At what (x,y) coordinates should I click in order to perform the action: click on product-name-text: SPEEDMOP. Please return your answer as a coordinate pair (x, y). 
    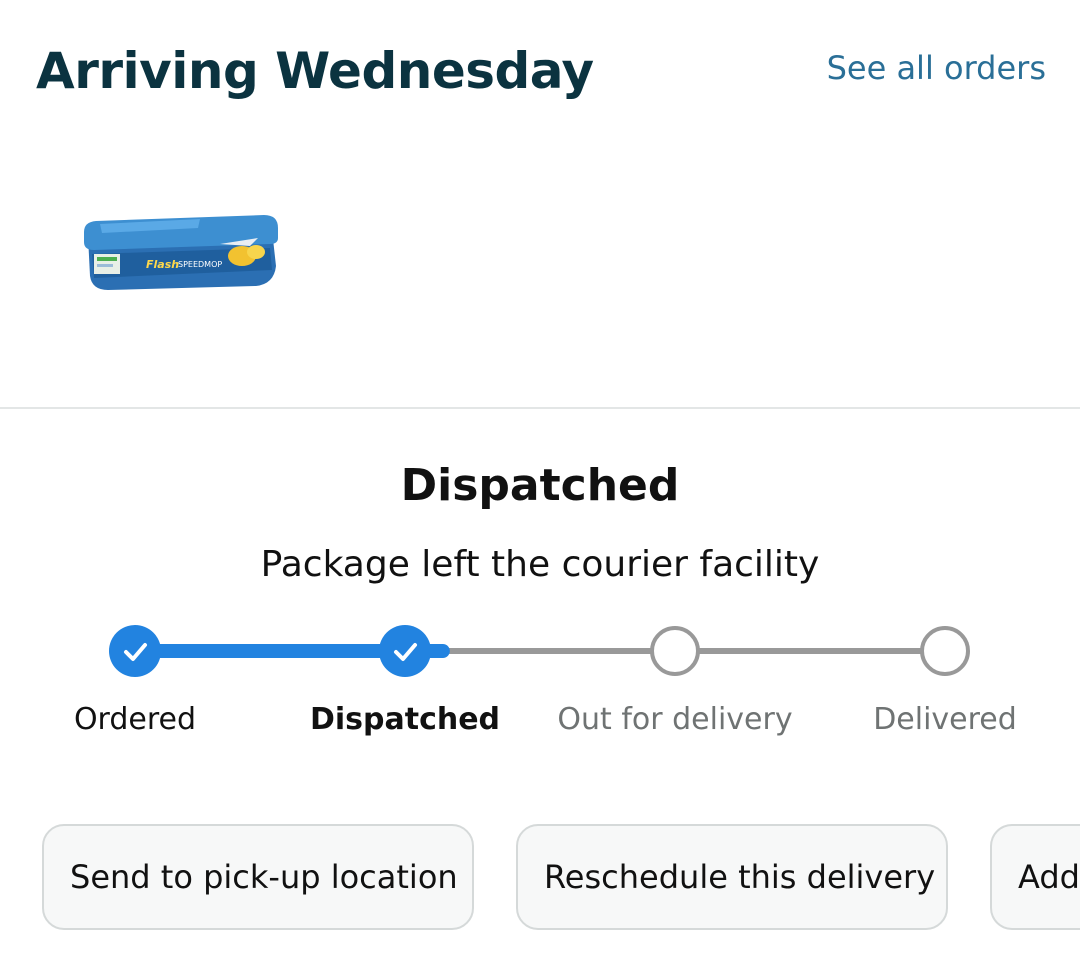
    Looking at the image, I should click on (200, 264).